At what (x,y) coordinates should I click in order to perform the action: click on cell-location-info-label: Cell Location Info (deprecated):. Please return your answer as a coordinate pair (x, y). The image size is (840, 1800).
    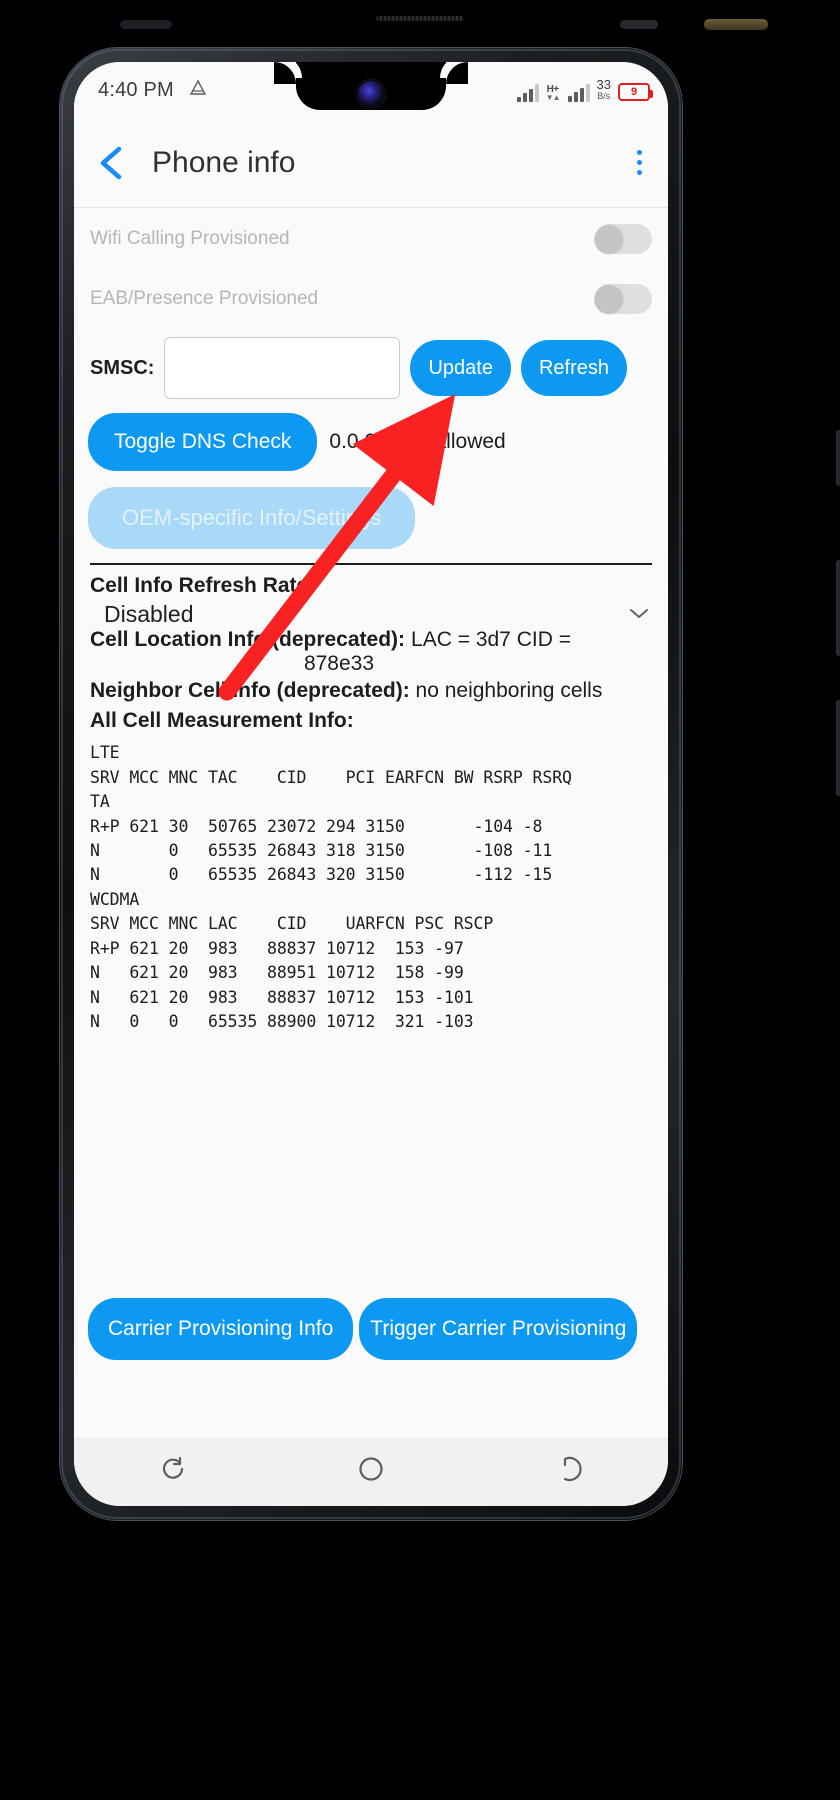
    Looking at the image, I should click on (248, 639).